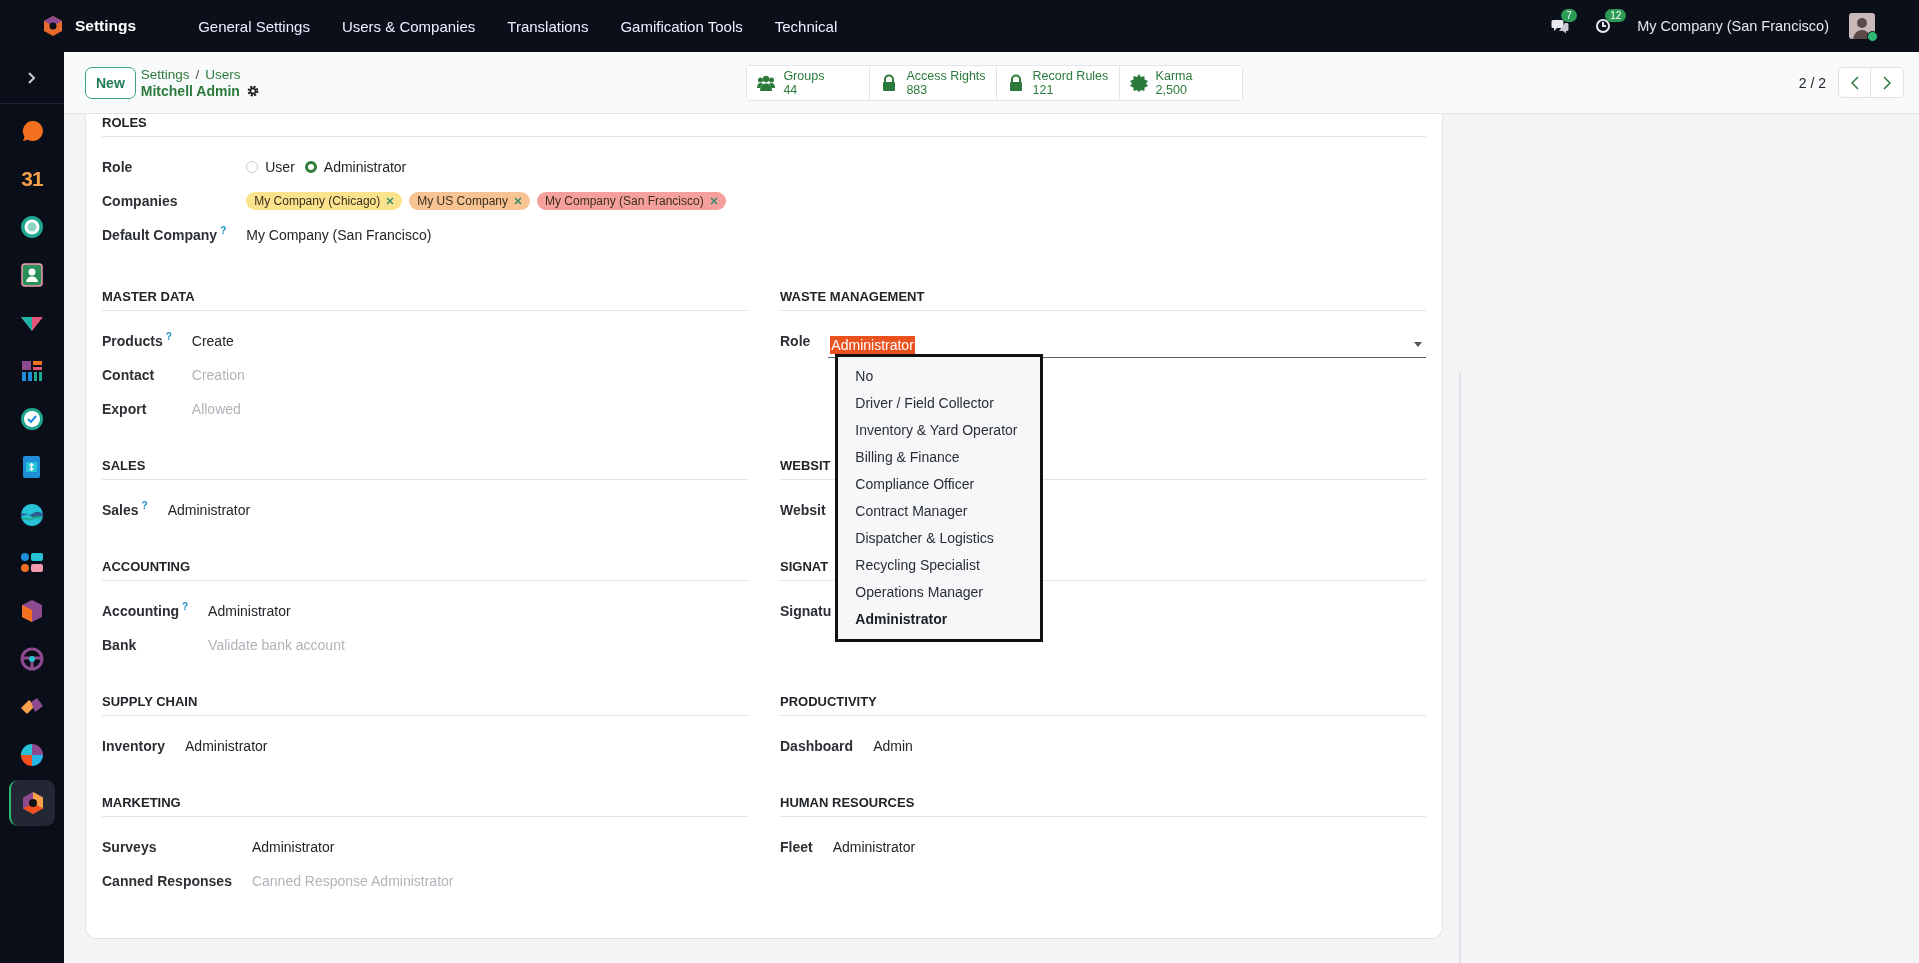 This screenshot has width=1919, height=963. Describe the element at coordinates (53, 26) in the screenshot. I see `hexagon-logo-icon` at that location.